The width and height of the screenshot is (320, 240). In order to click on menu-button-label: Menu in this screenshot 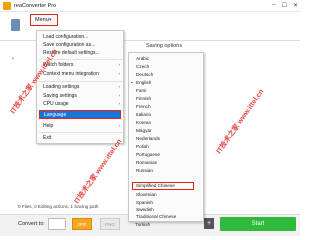, I will do `click(42, 20)`.